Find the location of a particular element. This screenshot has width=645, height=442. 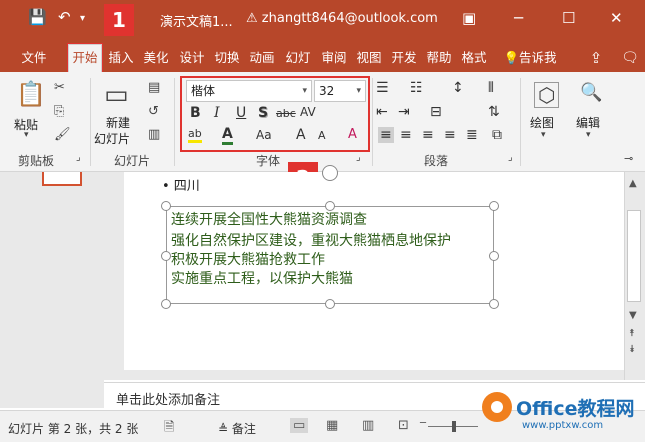

minimize-icon: ─ is located at coordinates (518, 18).